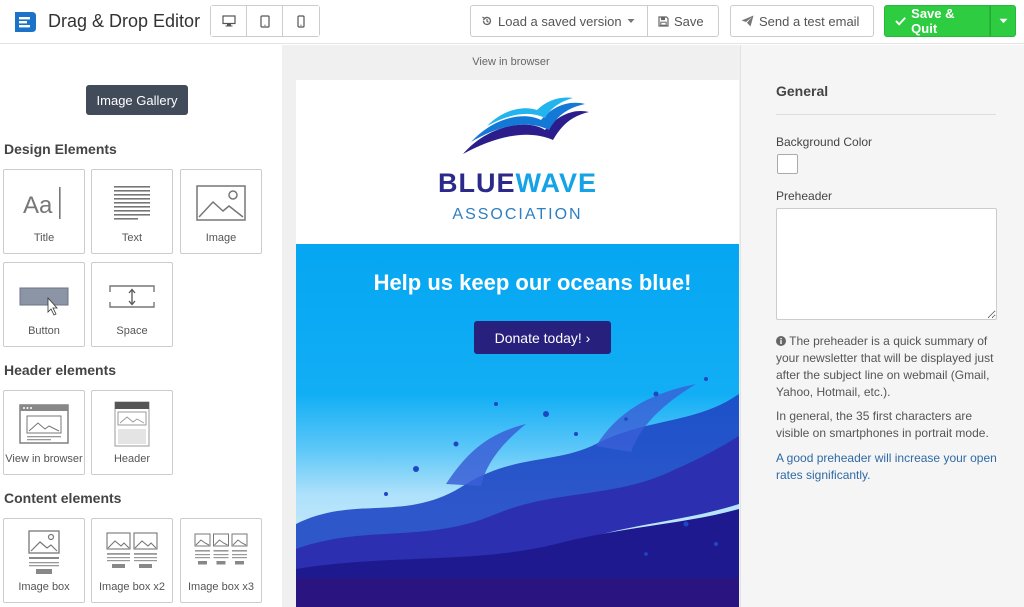 Image resolution: width=1024 pixels, height=607 pixels. I want to click on desktop-icon, so click(228, 21).